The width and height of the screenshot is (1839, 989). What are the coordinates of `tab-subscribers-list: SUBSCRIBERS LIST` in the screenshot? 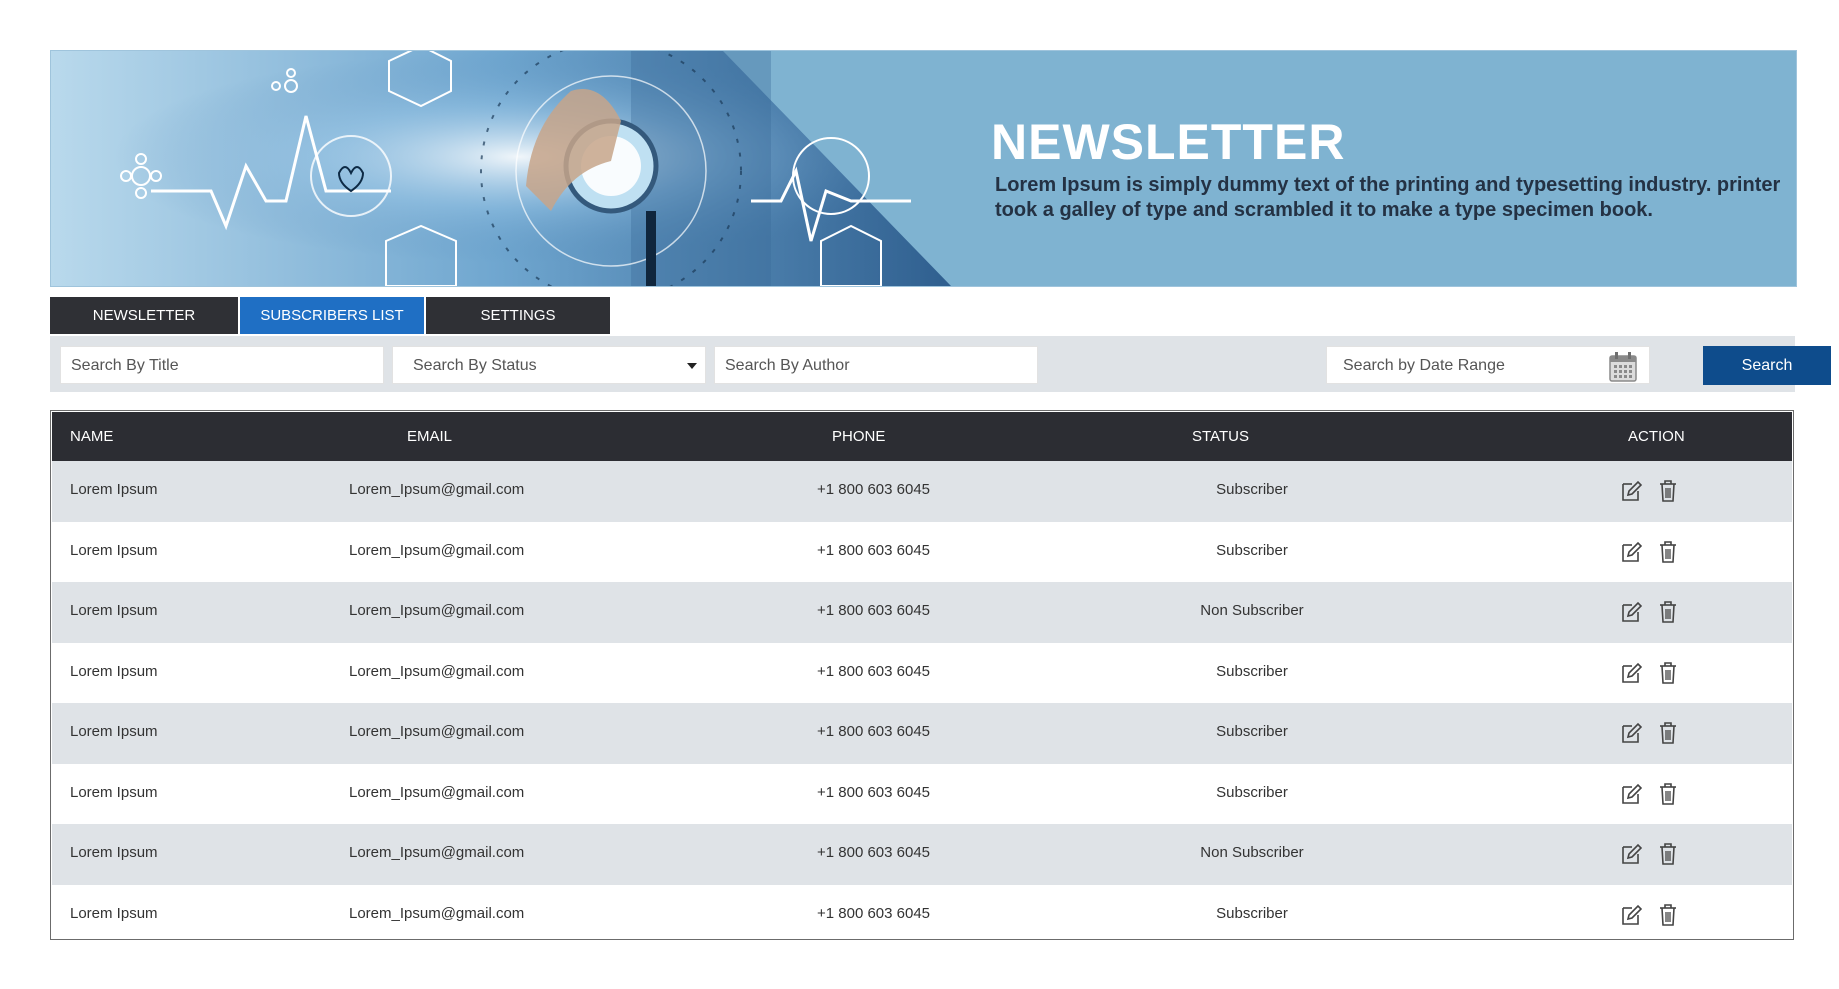 It's located at (332, 315).